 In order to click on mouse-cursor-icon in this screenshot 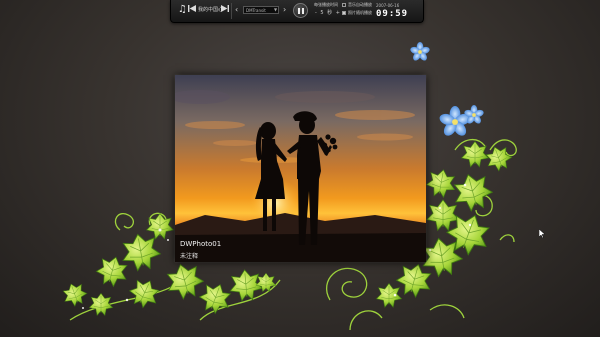, I will do `click(542, 233)`.